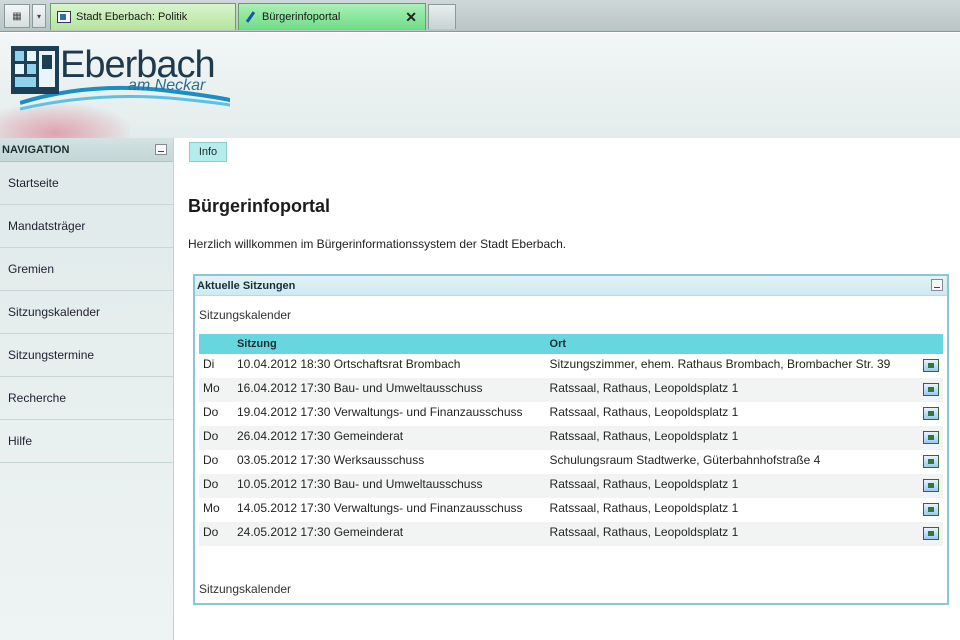 The width and height of the screenshot is (960, 640). I want to click on chevron-down-icon: ▾, so click(38, 16).